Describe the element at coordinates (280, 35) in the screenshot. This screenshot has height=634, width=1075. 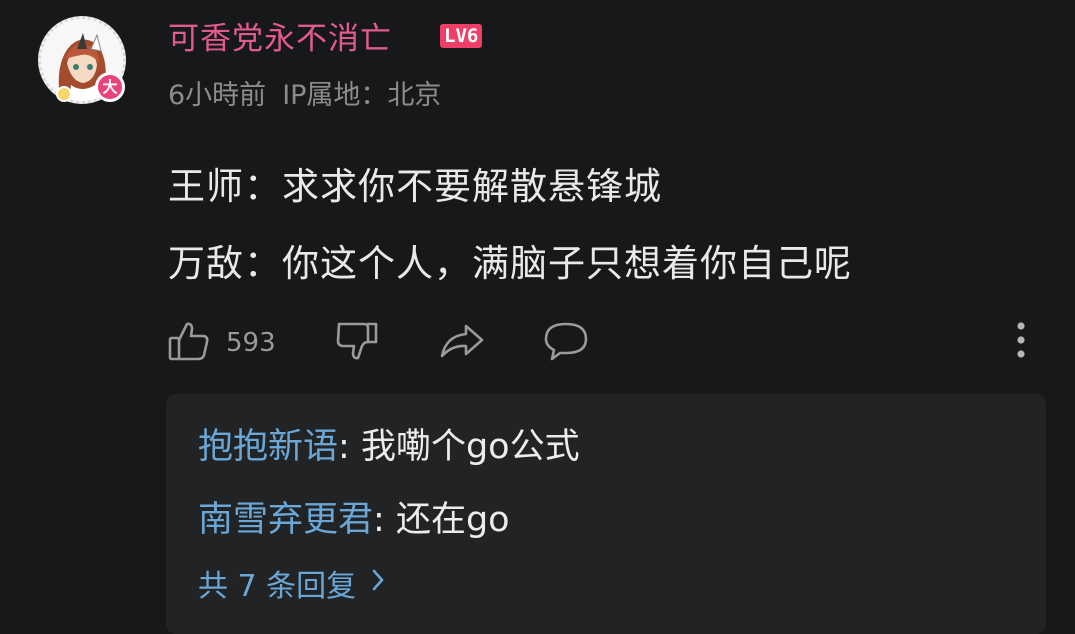
I see `username: 可香党永不消亡` at that location.